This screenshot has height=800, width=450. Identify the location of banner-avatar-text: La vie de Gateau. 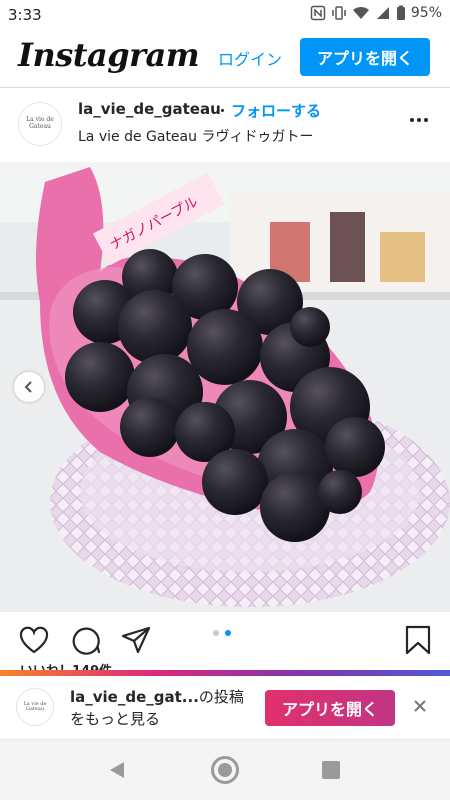
(35, 706).